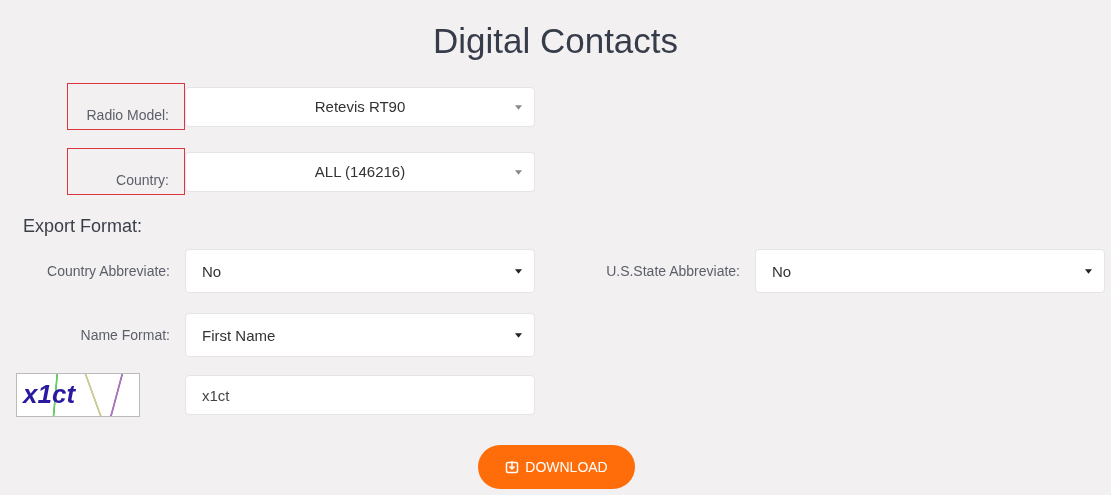  I want to click on page-title: Digital Contacts, so click(555, 41).